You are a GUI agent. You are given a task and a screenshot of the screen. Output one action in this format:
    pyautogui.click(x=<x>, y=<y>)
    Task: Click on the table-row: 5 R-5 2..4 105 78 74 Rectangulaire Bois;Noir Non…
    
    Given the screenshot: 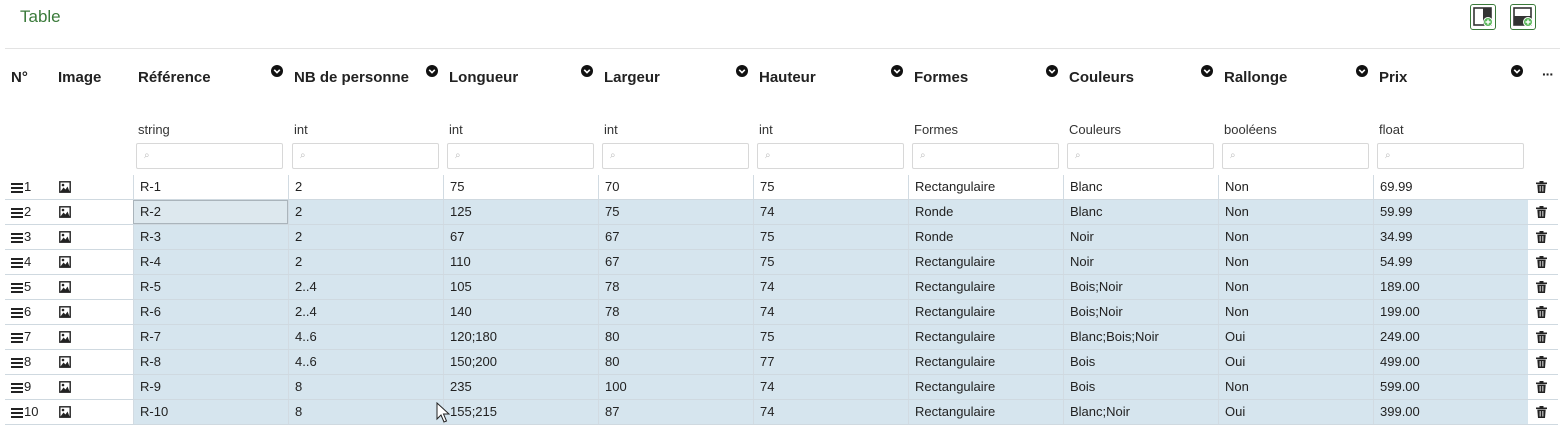 What is the action you would take?
    pyautogui.click(x=781, y=287)
    